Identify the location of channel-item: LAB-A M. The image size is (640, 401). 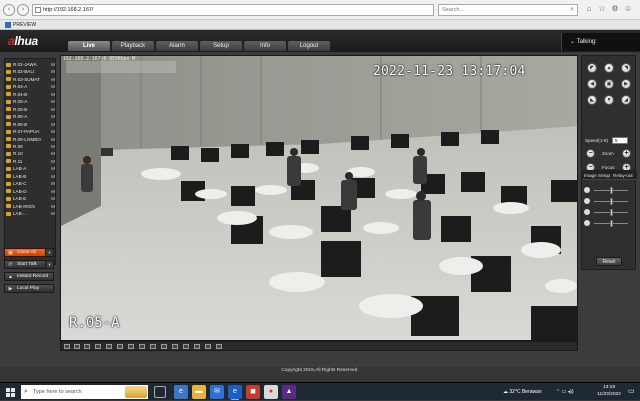
(31, 168).